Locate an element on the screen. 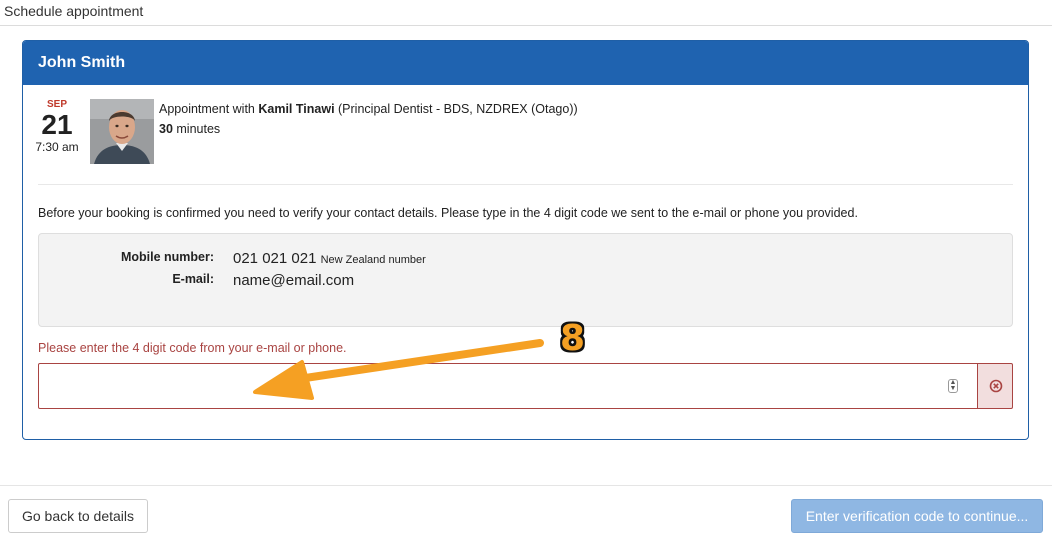 The image size is (1052, 542). appointment-duration-line: 30 minutes is located at coordinates (189, 129).